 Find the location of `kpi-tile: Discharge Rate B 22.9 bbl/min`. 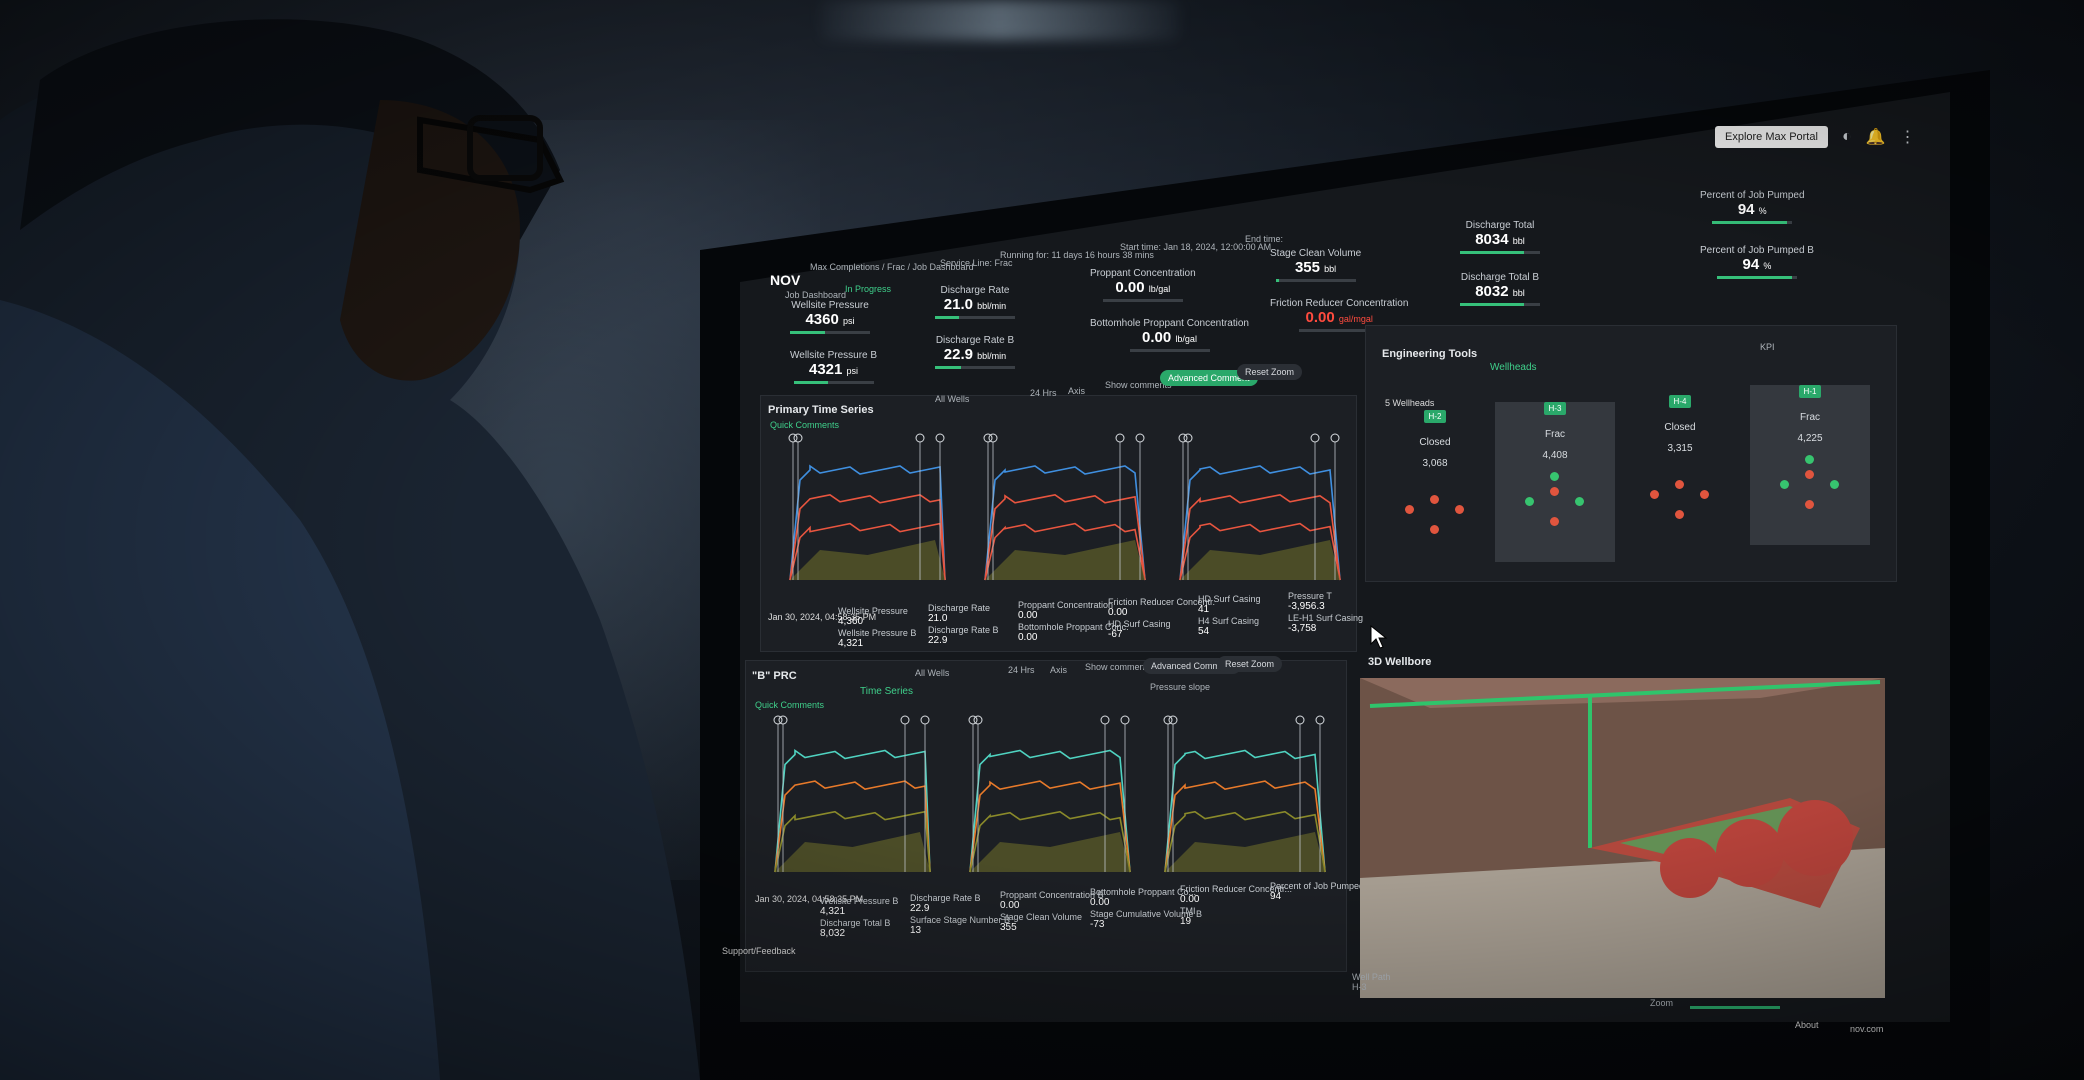

kpi-tile: Discharge Rate B 22.9 bbl/min is located at coordinates (975, 352).